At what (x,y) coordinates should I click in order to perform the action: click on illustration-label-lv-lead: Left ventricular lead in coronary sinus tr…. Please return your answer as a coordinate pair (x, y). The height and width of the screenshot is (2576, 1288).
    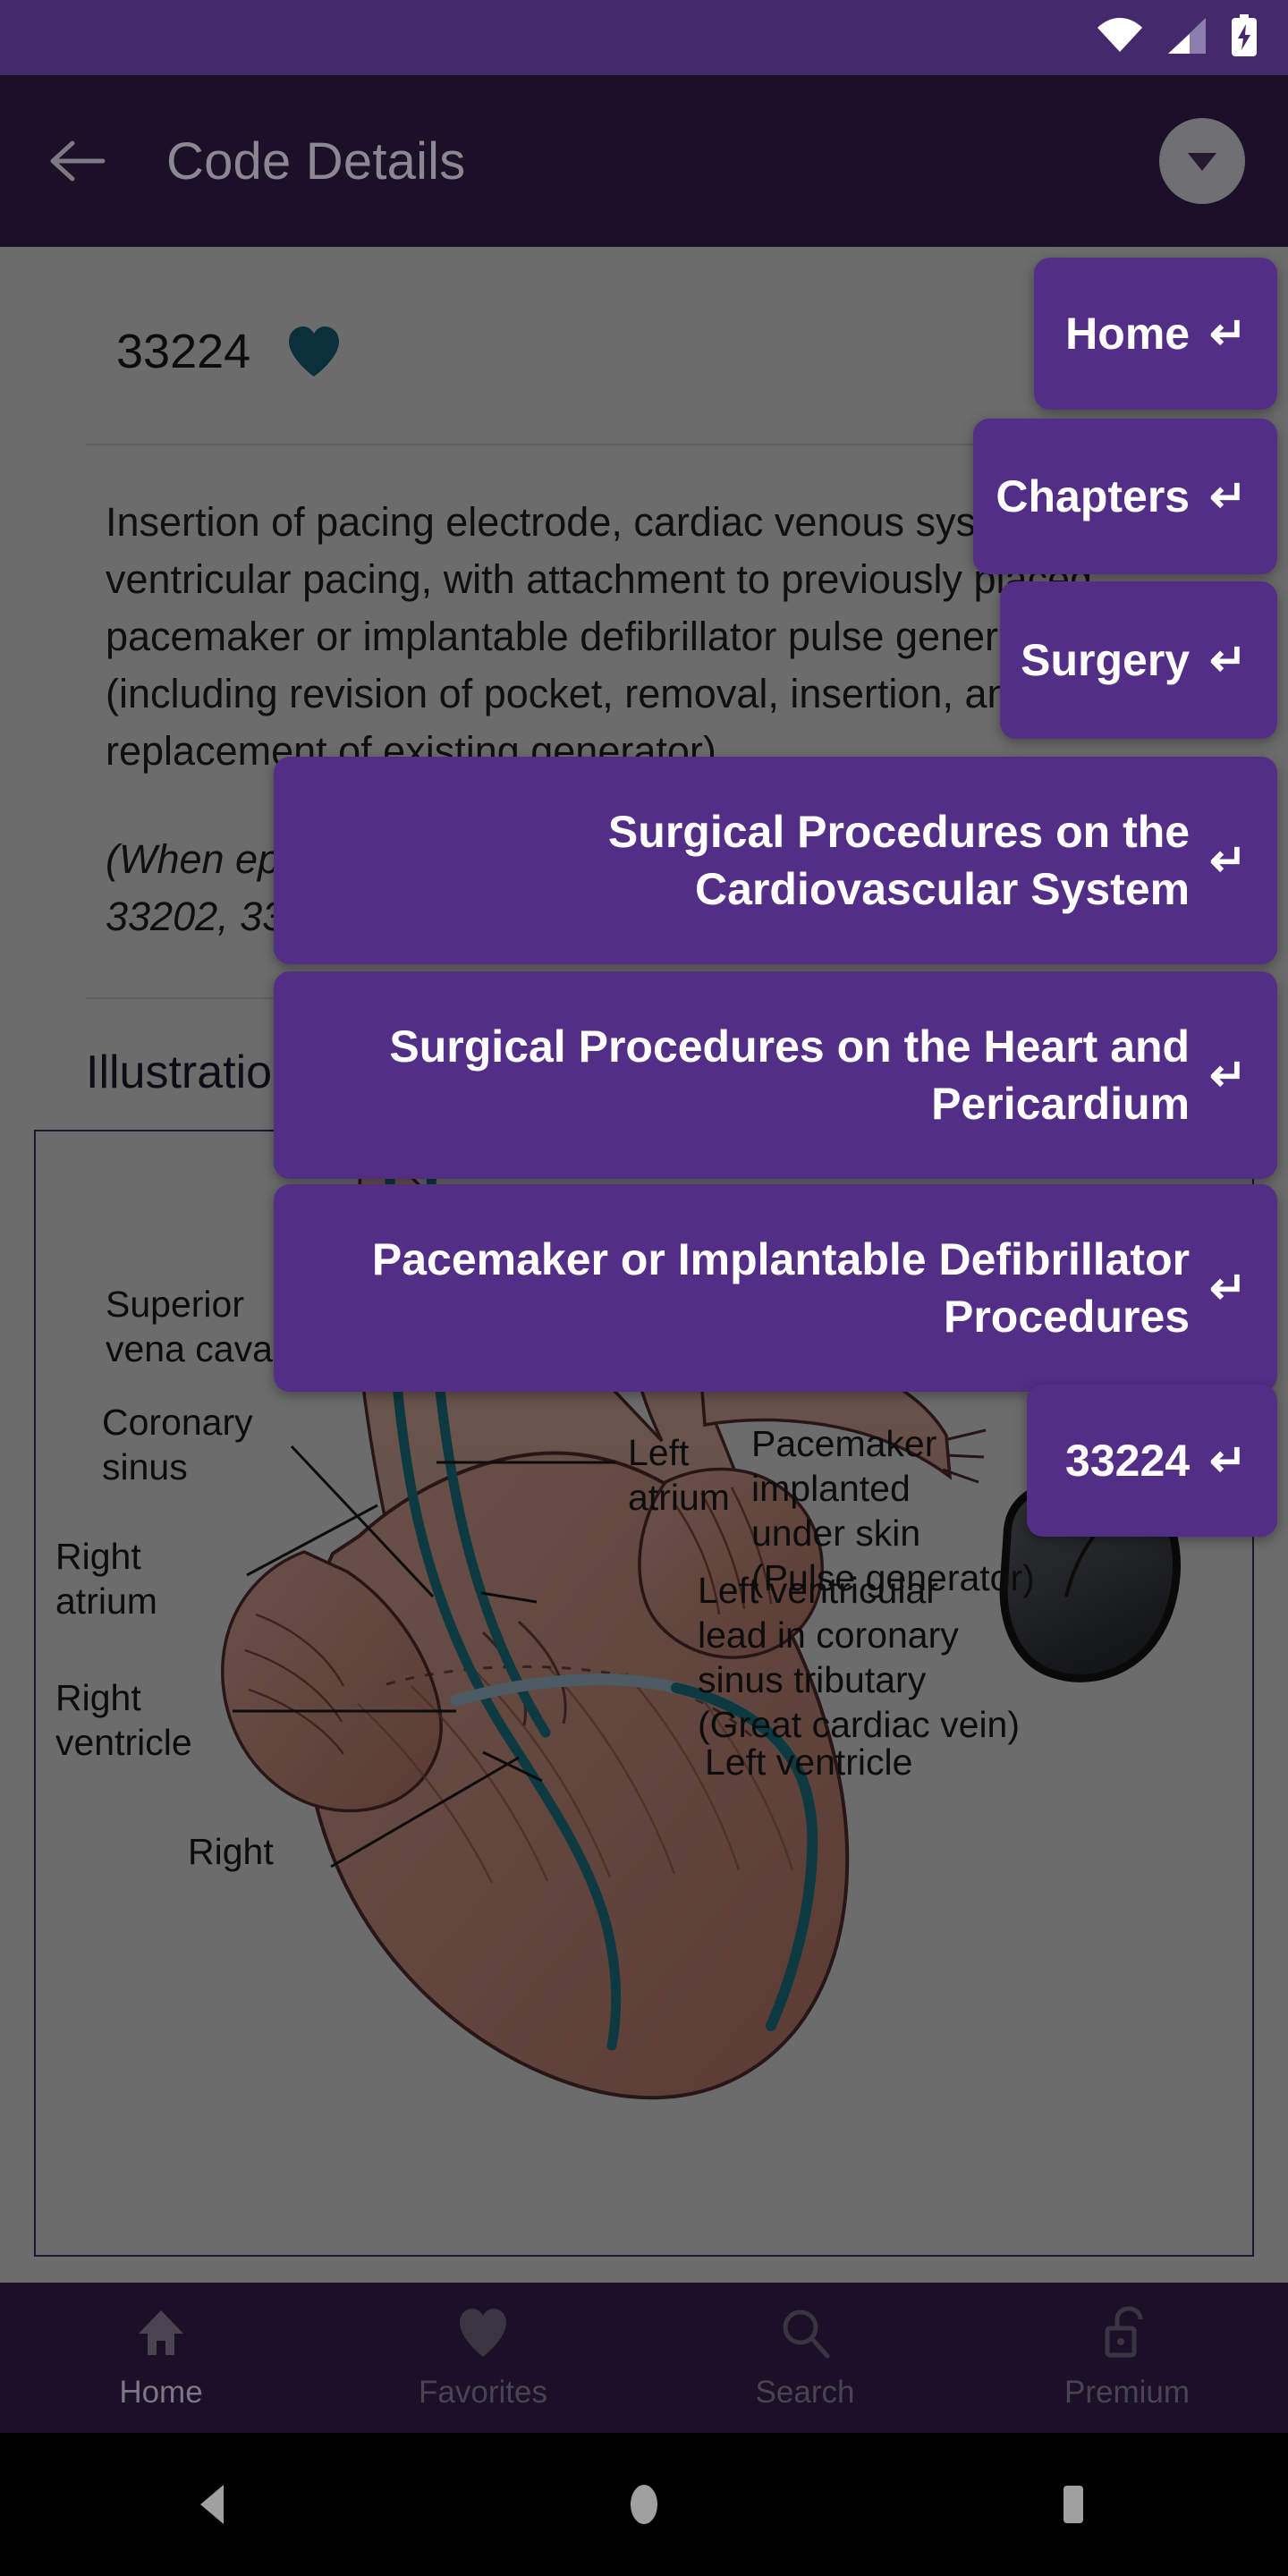
    Looking at the image, I should click on (859, 1658).